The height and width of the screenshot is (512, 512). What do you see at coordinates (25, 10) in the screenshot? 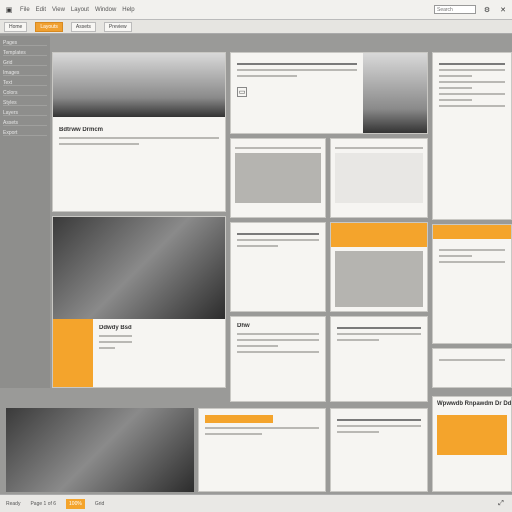
I see `menu-file: File` at bounding box center [25, 10].